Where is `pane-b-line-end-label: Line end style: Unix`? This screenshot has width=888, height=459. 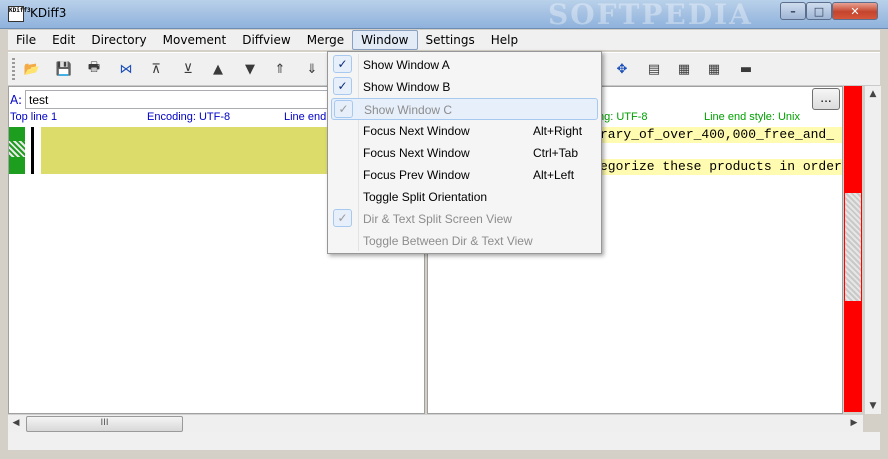
pane-b-line-end-label: Line end style: Unix is located at coordinates (752, 117).